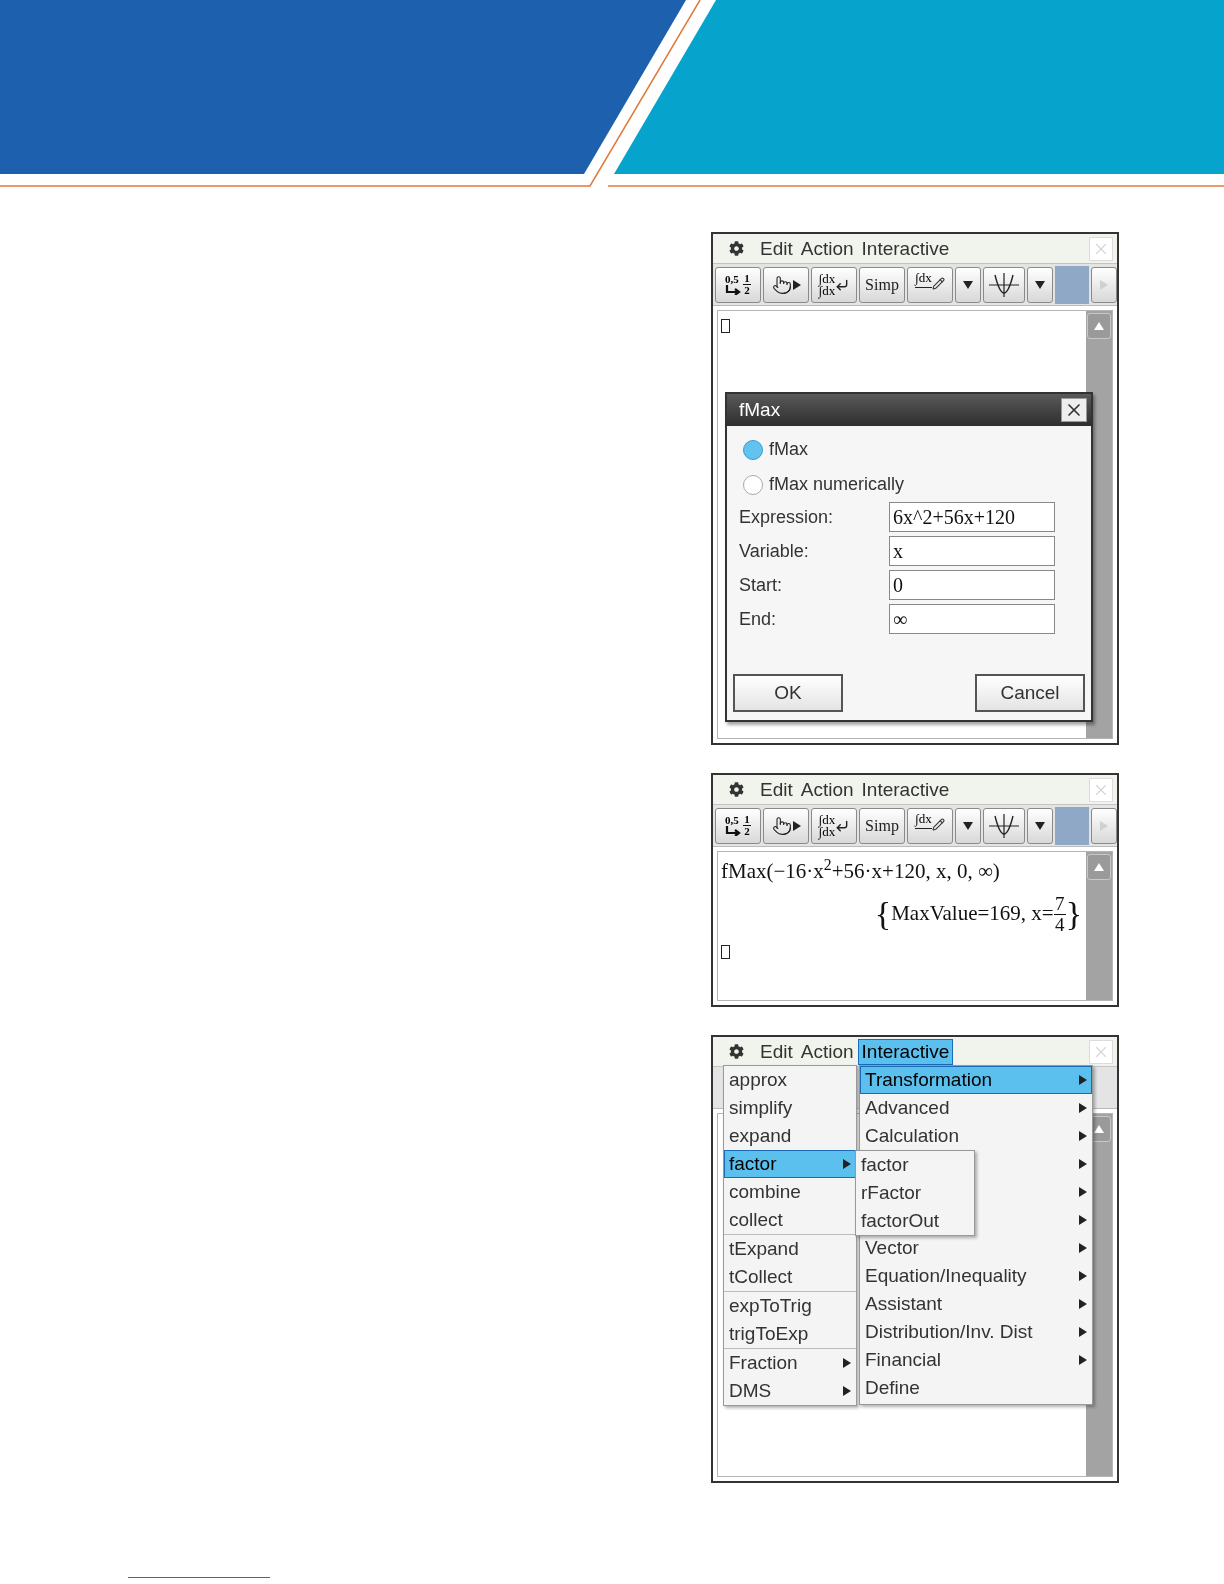 The height and width of the screenshot is (1584, 1224). Describe the element at coordinates (790, 1136) in the screenshot. I see `menu-item: expand` at that location.